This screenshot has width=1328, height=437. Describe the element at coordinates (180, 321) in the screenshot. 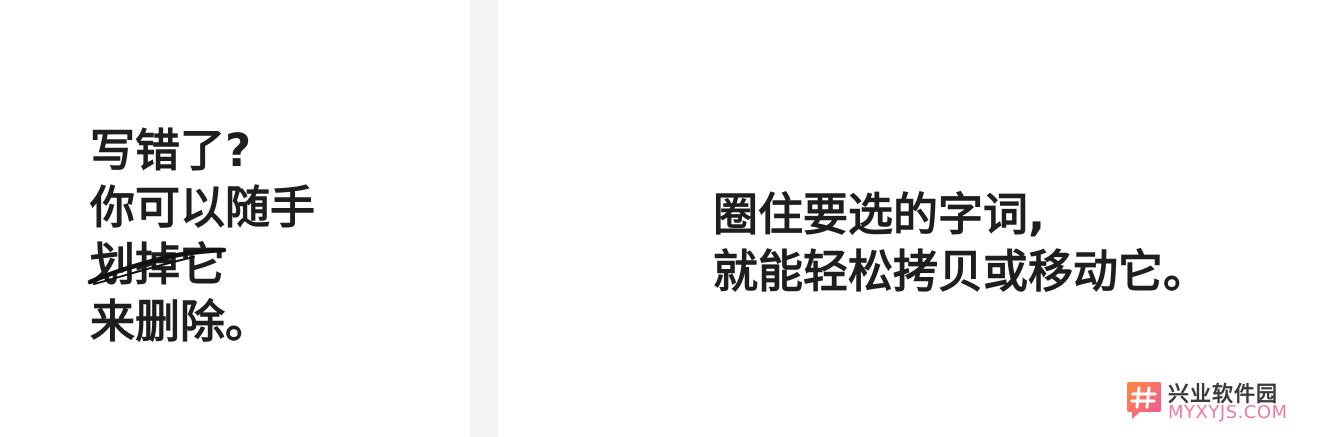

I see `tip-line-4: 来删除。` at that location.